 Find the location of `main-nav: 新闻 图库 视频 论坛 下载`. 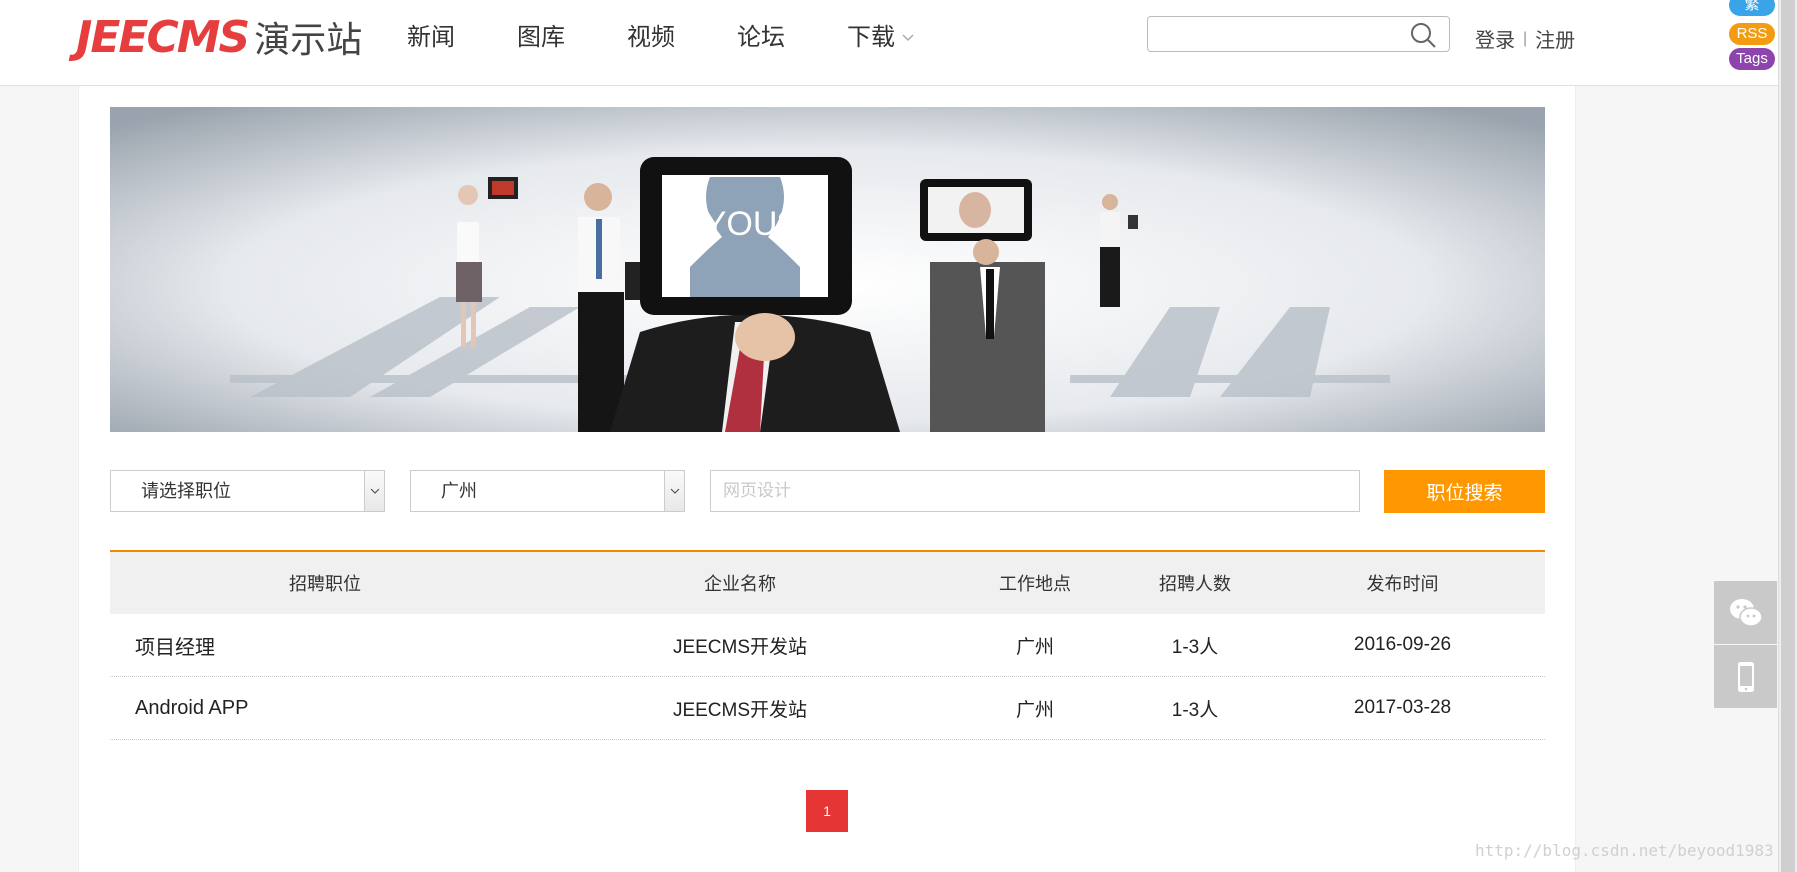

main-nav: 新闻 图库 视频 论坛 下载 is located at coordinates (692, 38).